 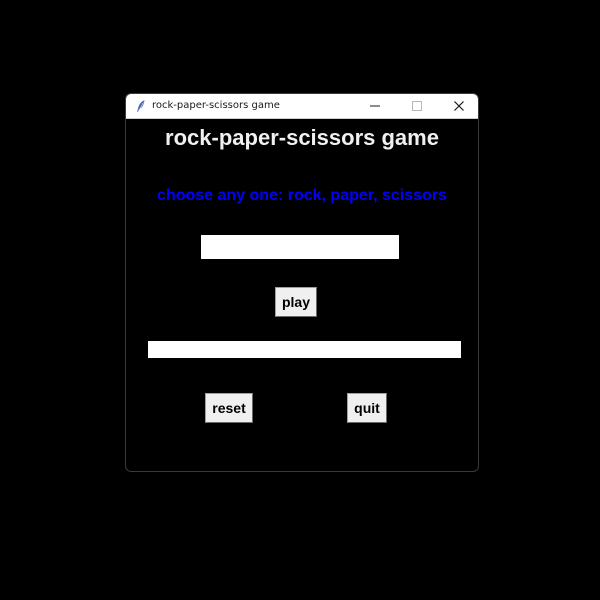 I want to click on choice-prompt: choose any one: rock, paper, scissors, so click(x=302, y=195).